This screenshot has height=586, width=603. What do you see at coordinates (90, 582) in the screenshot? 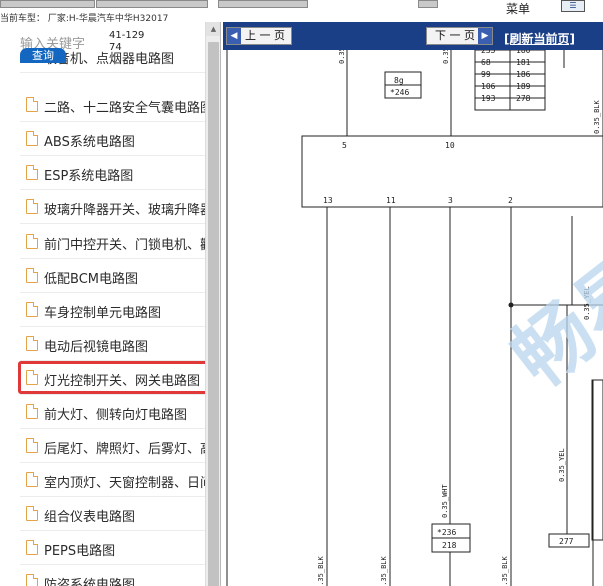
I see `list-item-label: 防盗系统电路图` at bounding box center [90, 582].